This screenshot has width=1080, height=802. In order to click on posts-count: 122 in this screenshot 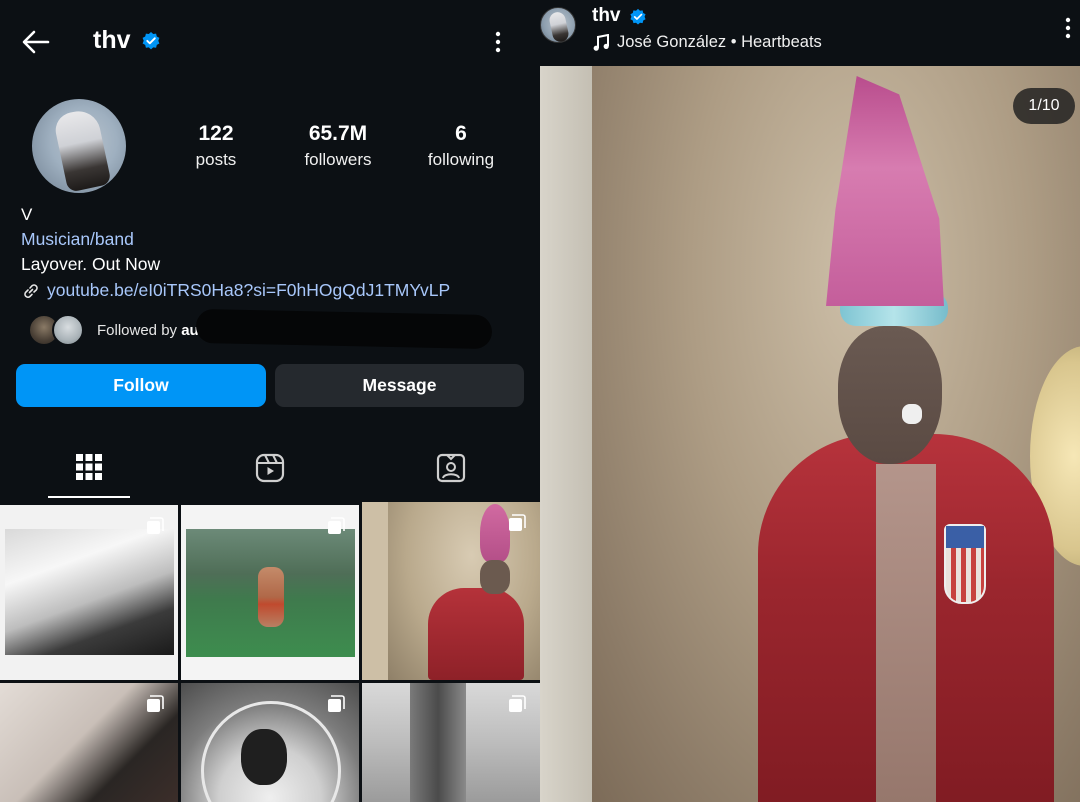, I will do `click(216, 133)`.